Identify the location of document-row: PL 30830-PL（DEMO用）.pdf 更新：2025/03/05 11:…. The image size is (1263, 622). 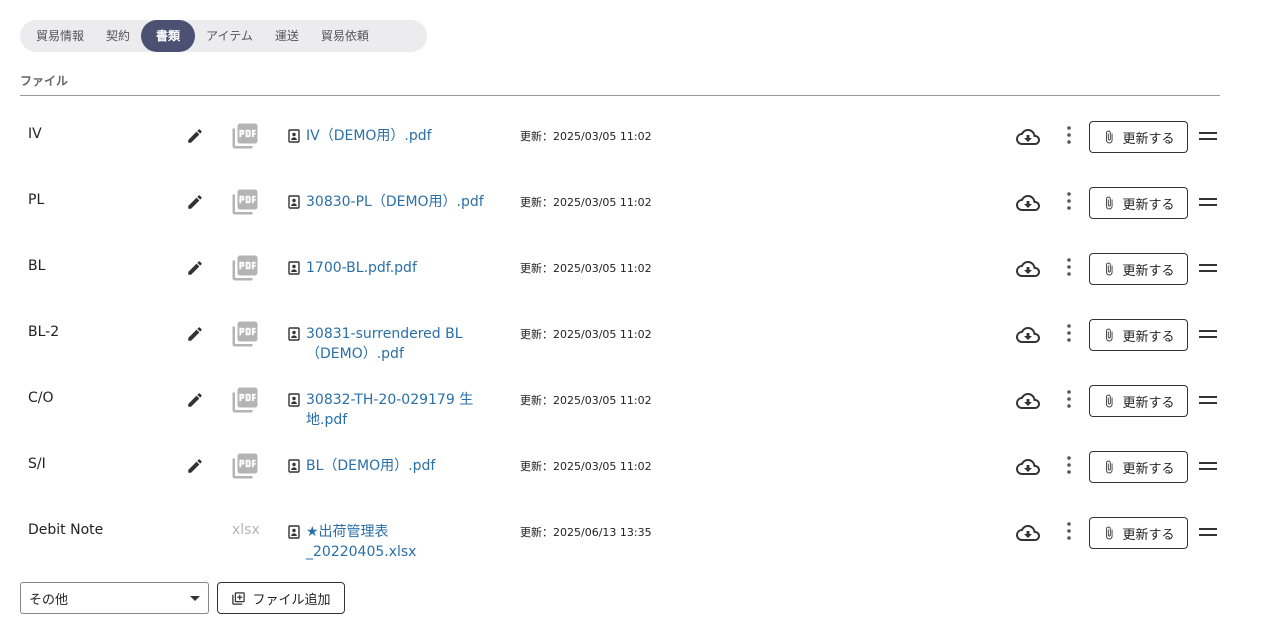
(631, 203).